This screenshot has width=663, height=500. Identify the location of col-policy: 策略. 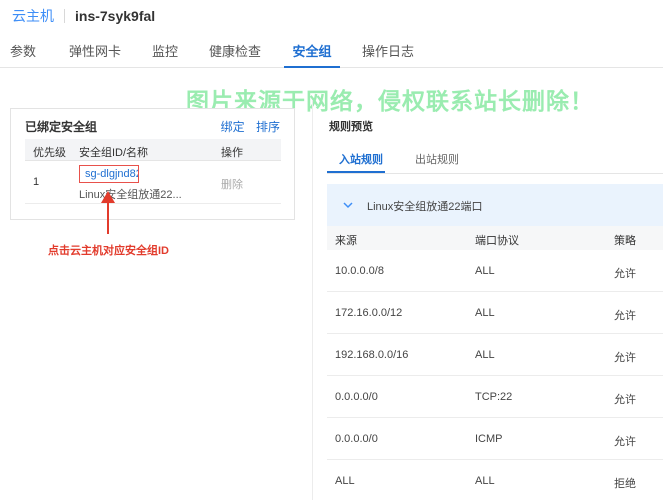
(625, 241).